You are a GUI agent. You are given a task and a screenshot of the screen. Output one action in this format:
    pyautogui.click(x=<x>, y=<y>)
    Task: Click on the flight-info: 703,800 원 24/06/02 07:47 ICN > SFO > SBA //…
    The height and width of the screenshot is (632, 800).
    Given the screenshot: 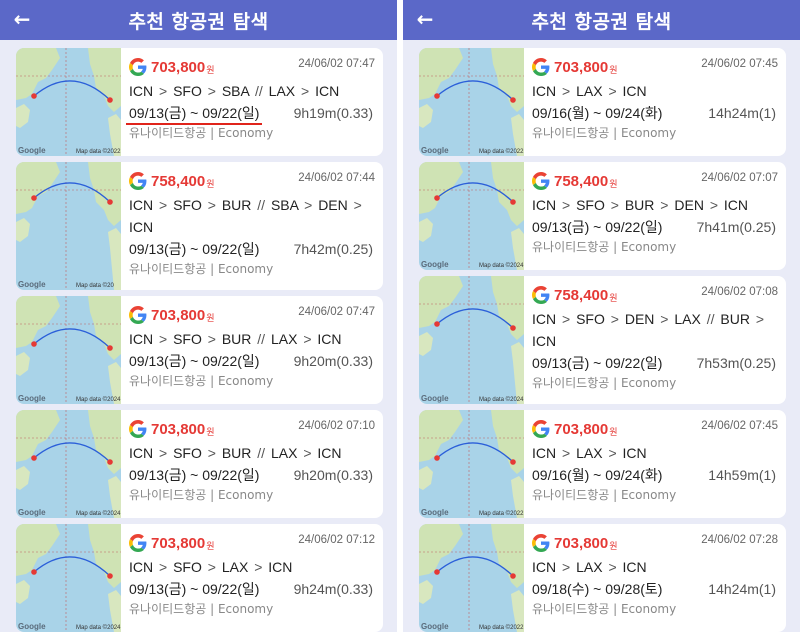 What is the action you would take?
    pyautogui.click(x=252, y=102)
    